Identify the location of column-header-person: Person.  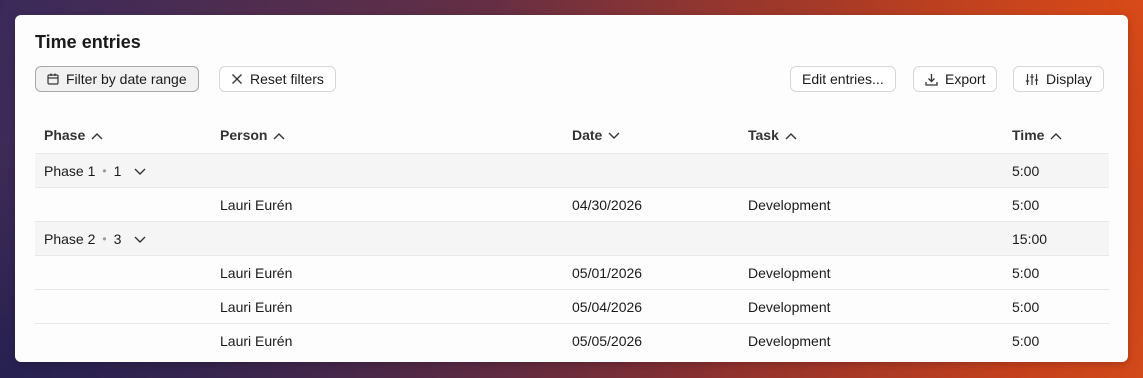
(252, 135).